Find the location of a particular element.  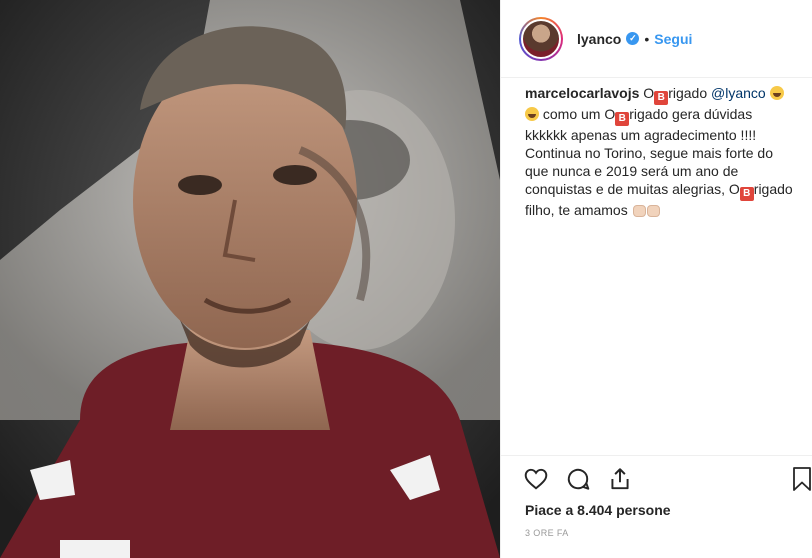

comment-text-part2: rigado is located at coordinates (689, 93).